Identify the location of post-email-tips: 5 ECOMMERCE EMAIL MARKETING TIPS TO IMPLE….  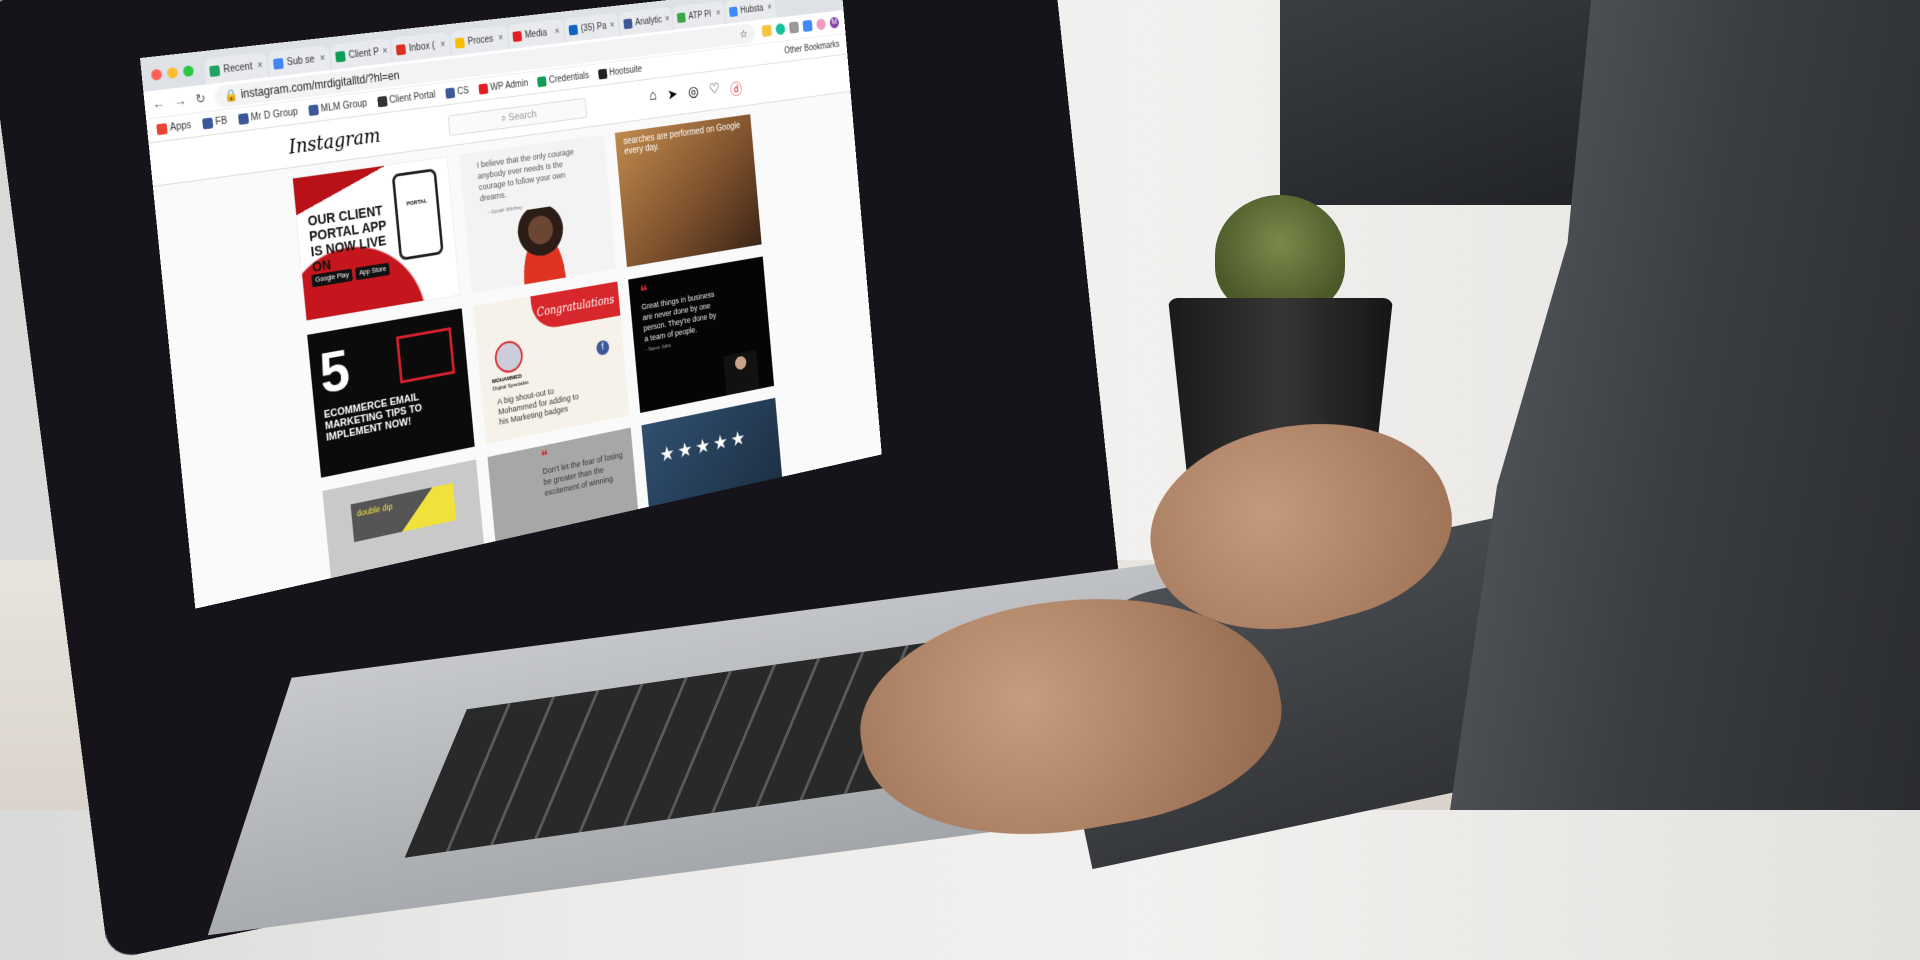
(391, 393).